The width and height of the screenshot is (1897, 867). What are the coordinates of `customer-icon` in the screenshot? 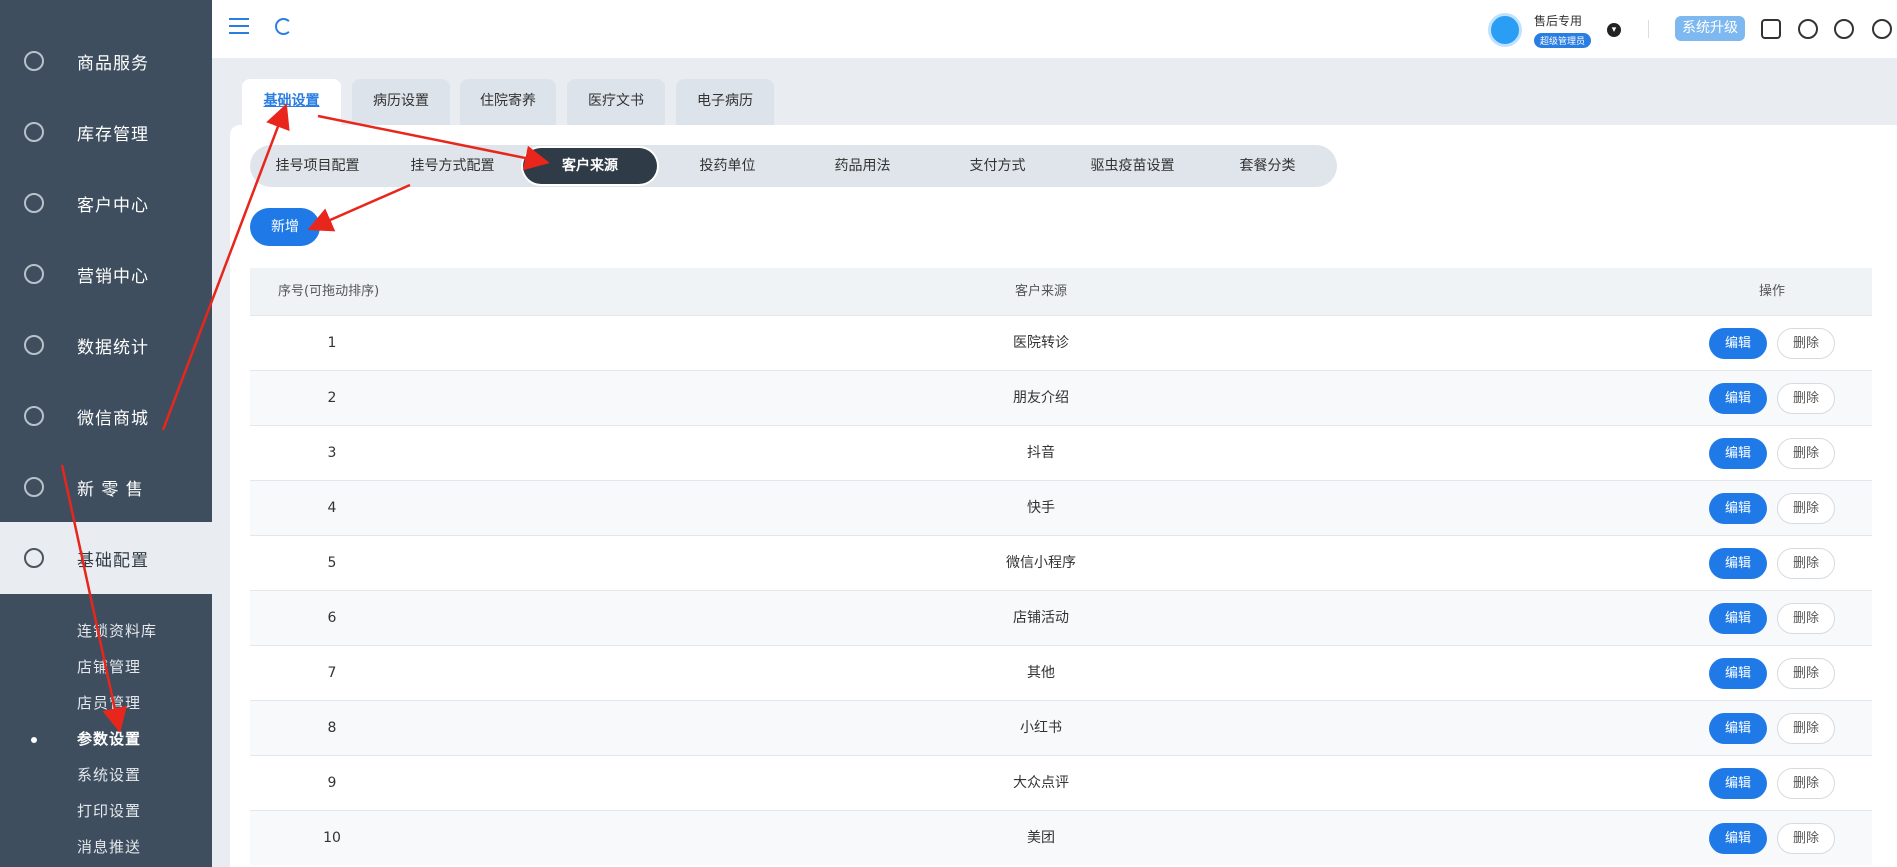 It's located at (34, 203).